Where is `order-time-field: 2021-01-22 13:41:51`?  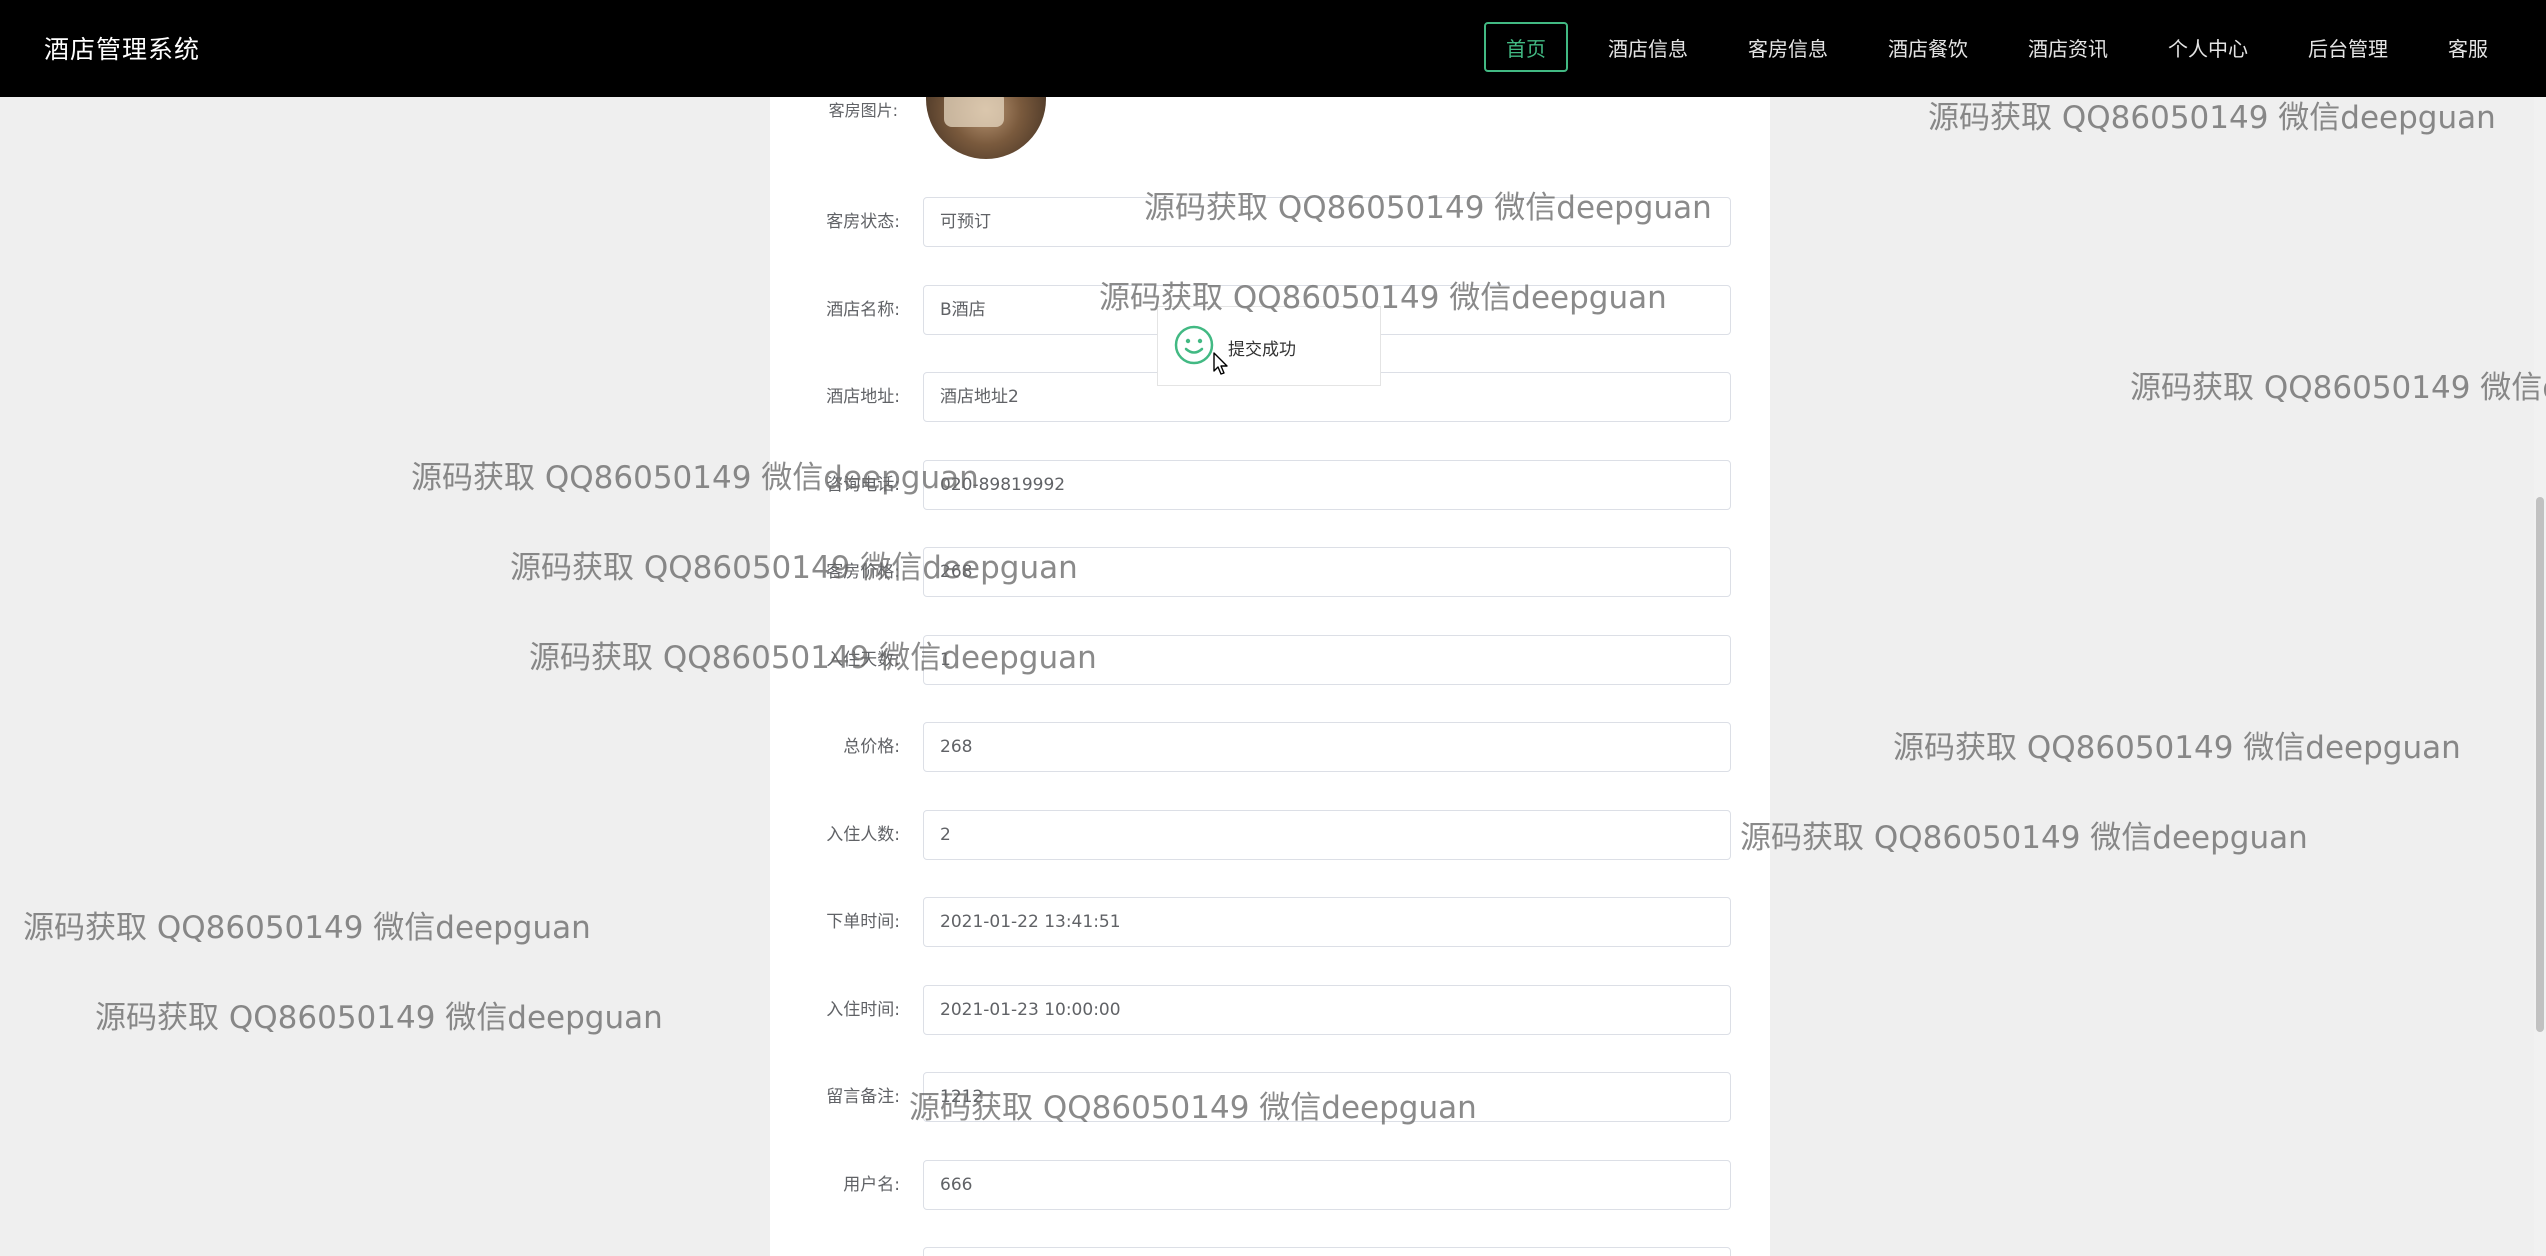 order-time-field: 2021-01-22 13:41:51 is located at coordinates (1327, 922).